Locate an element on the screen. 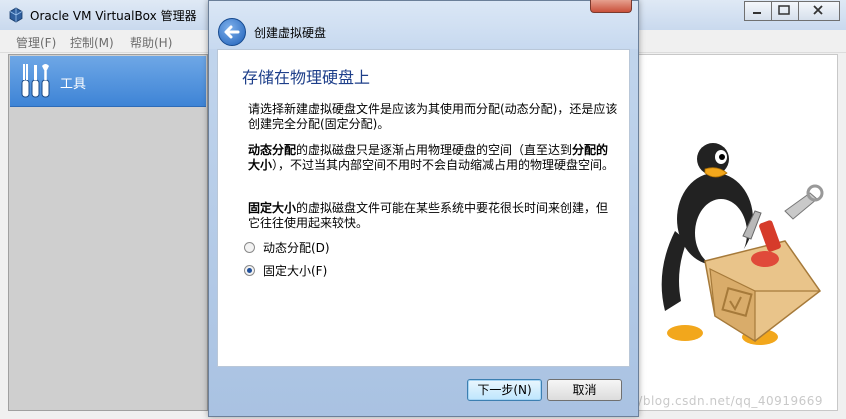  maximize-button is located at coordinates (784, 11).